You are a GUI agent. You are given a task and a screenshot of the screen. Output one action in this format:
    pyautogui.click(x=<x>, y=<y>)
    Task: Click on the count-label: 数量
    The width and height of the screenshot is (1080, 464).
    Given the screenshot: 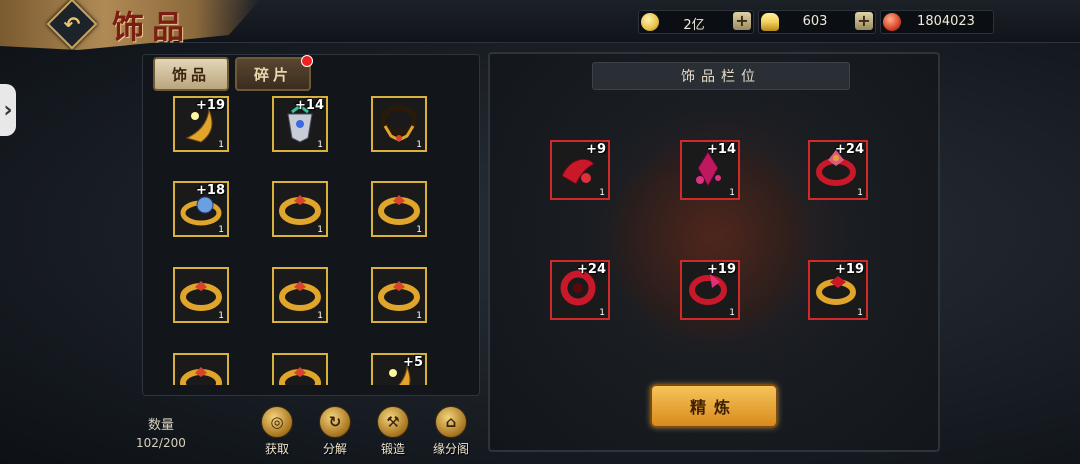 What is the action you would take?
    pyautogui.click(x=161, y=425)
    